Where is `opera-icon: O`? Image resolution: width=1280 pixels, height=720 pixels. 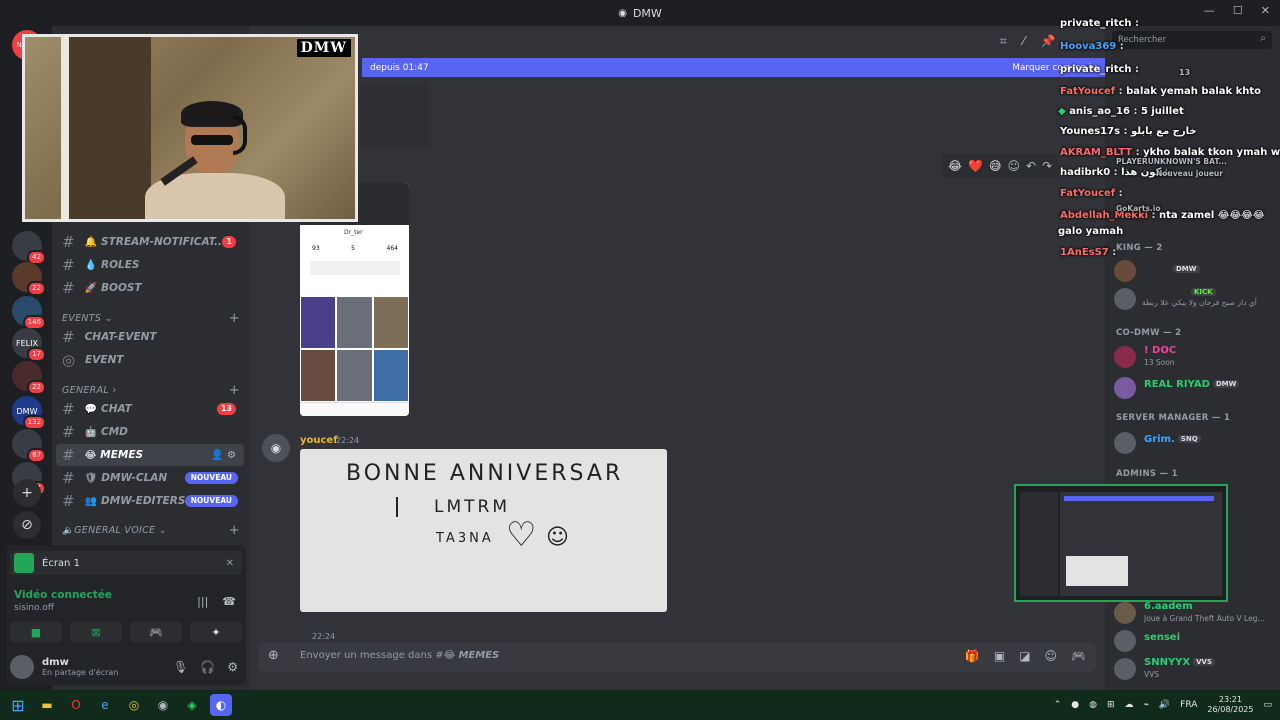 opera-icon: O is located at coordinates (76, 705).